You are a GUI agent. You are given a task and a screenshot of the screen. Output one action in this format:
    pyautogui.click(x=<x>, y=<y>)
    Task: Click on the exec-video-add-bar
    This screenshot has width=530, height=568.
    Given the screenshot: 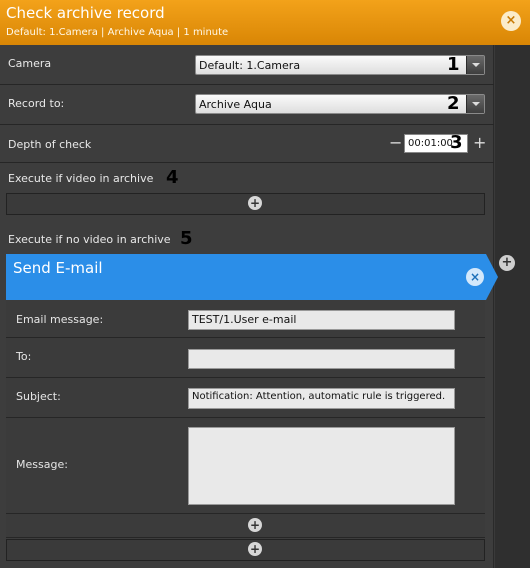 What is the action you would take?
    pyautogui.click(x=245, y=204)
    